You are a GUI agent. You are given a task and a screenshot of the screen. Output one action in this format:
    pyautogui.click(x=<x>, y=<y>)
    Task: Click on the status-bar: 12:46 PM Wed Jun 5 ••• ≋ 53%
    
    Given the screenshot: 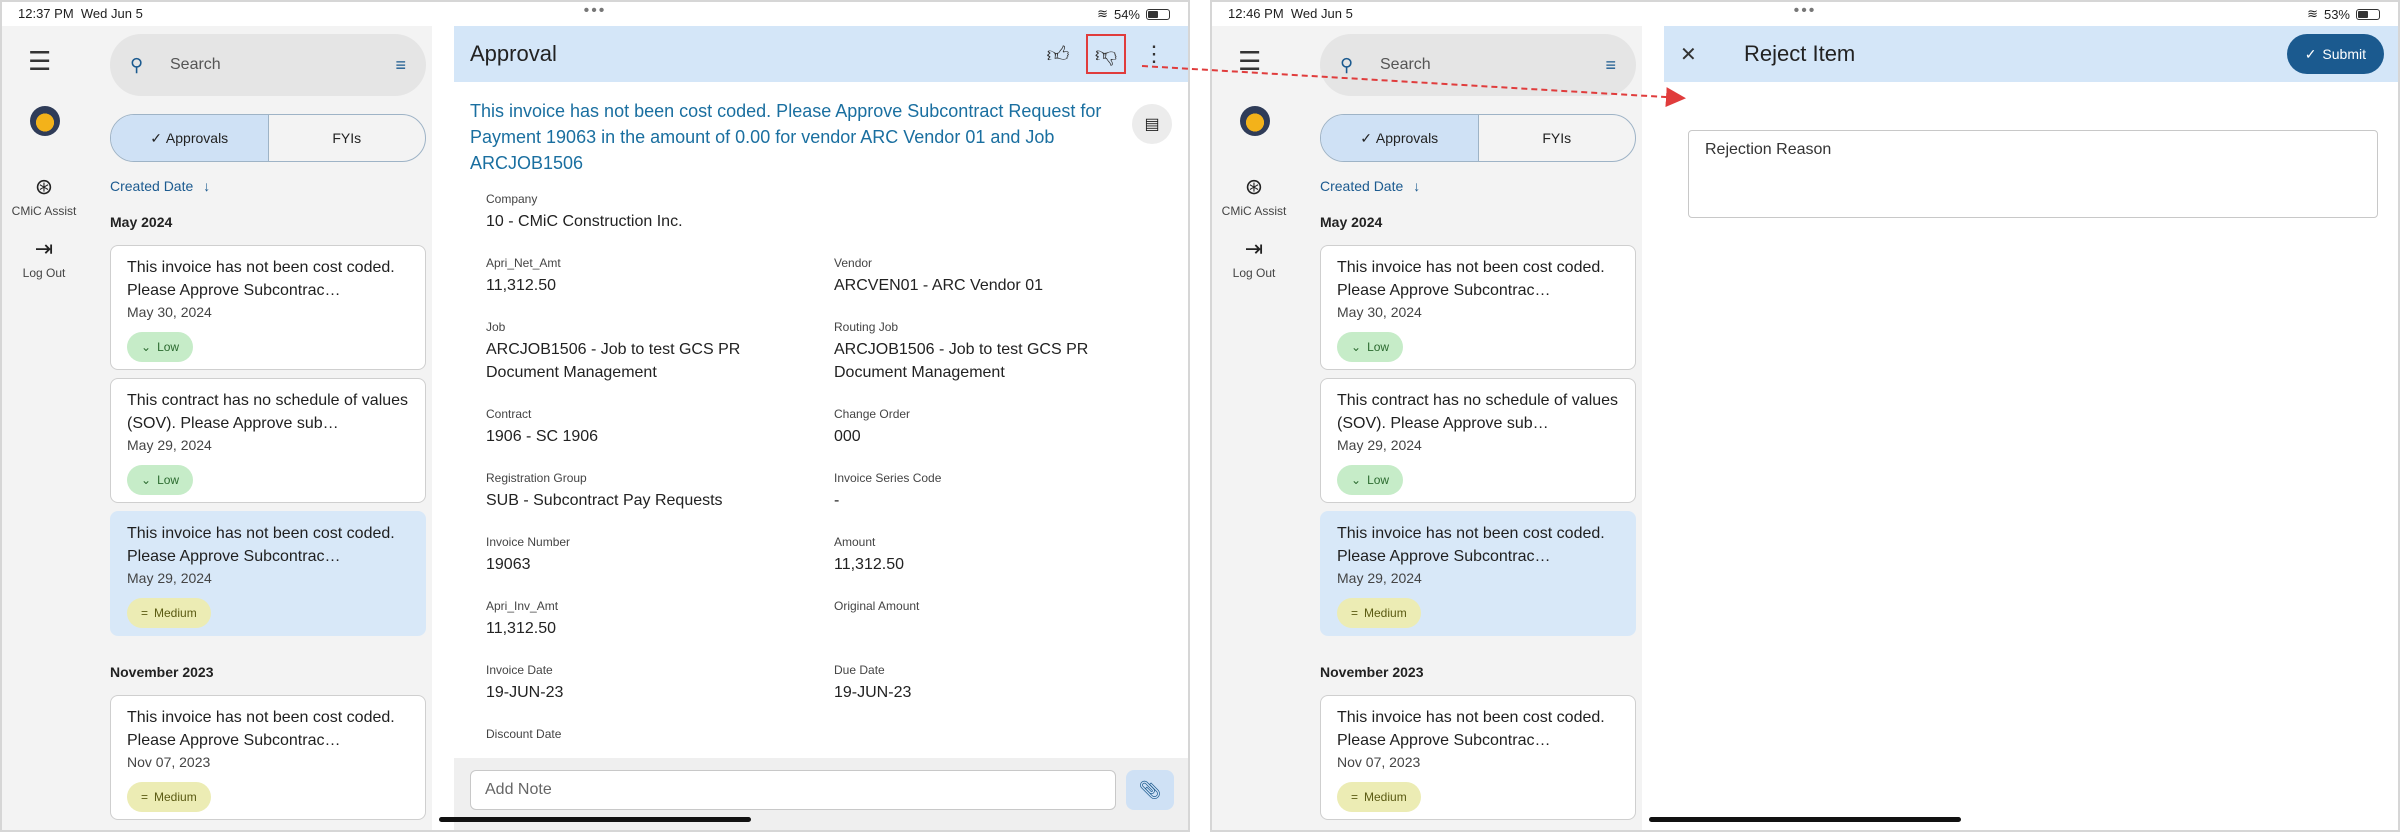 What is the action you would take?
    pyautogui.click(x=1805, y=14)
    